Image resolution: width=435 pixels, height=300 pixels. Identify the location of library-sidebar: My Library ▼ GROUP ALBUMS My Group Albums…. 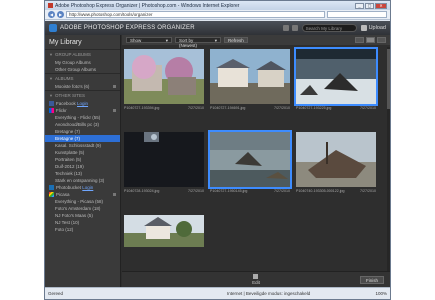
(83, 161).